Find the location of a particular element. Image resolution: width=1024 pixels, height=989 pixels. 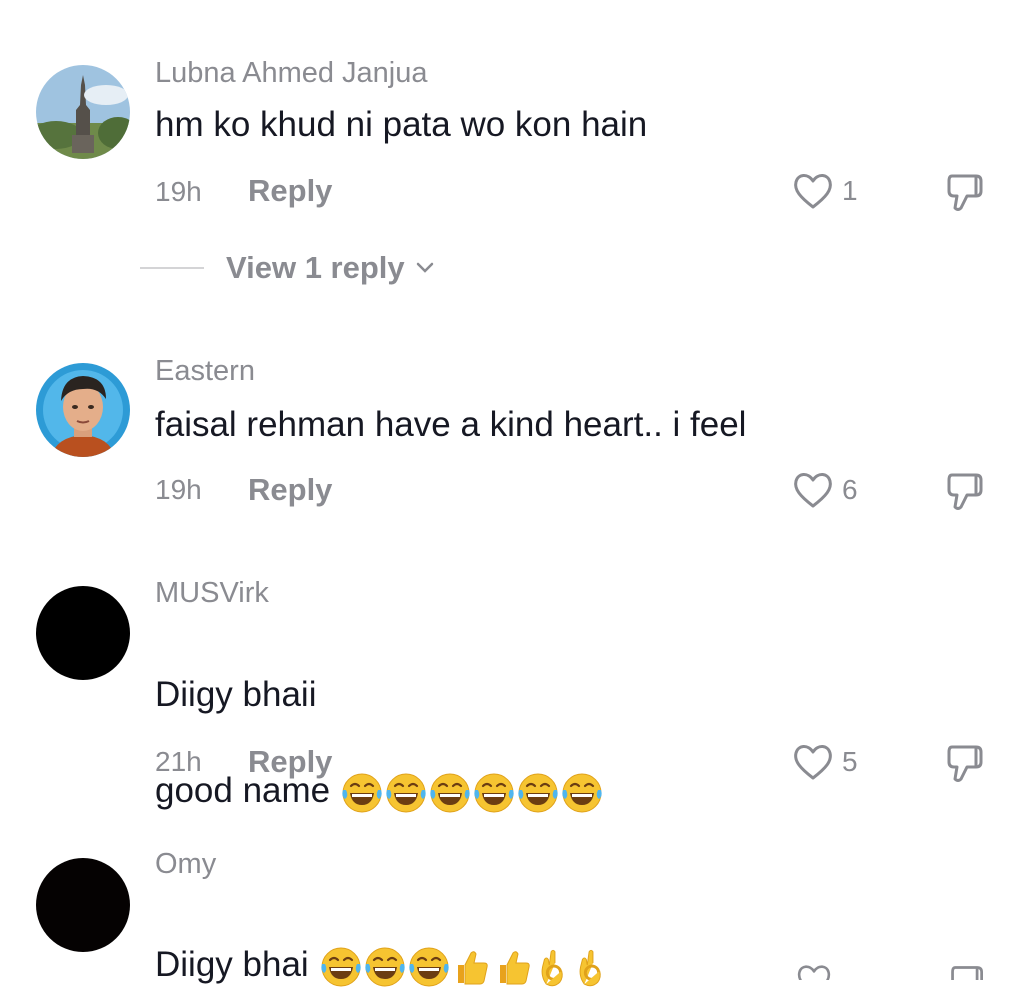

like-button: 5 is located at coordinates (825, 762).